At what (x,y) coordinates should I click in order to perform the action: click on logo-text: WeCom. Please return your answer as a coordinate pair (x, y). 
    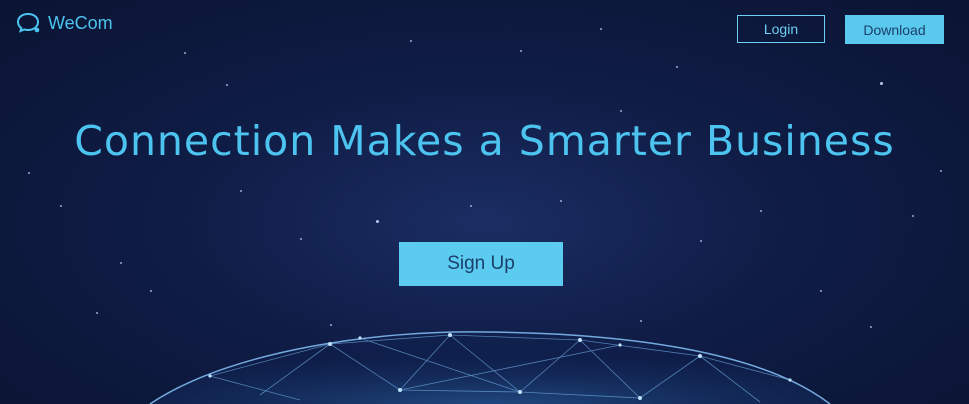
    Looking at the image, I should click on (80, 22).